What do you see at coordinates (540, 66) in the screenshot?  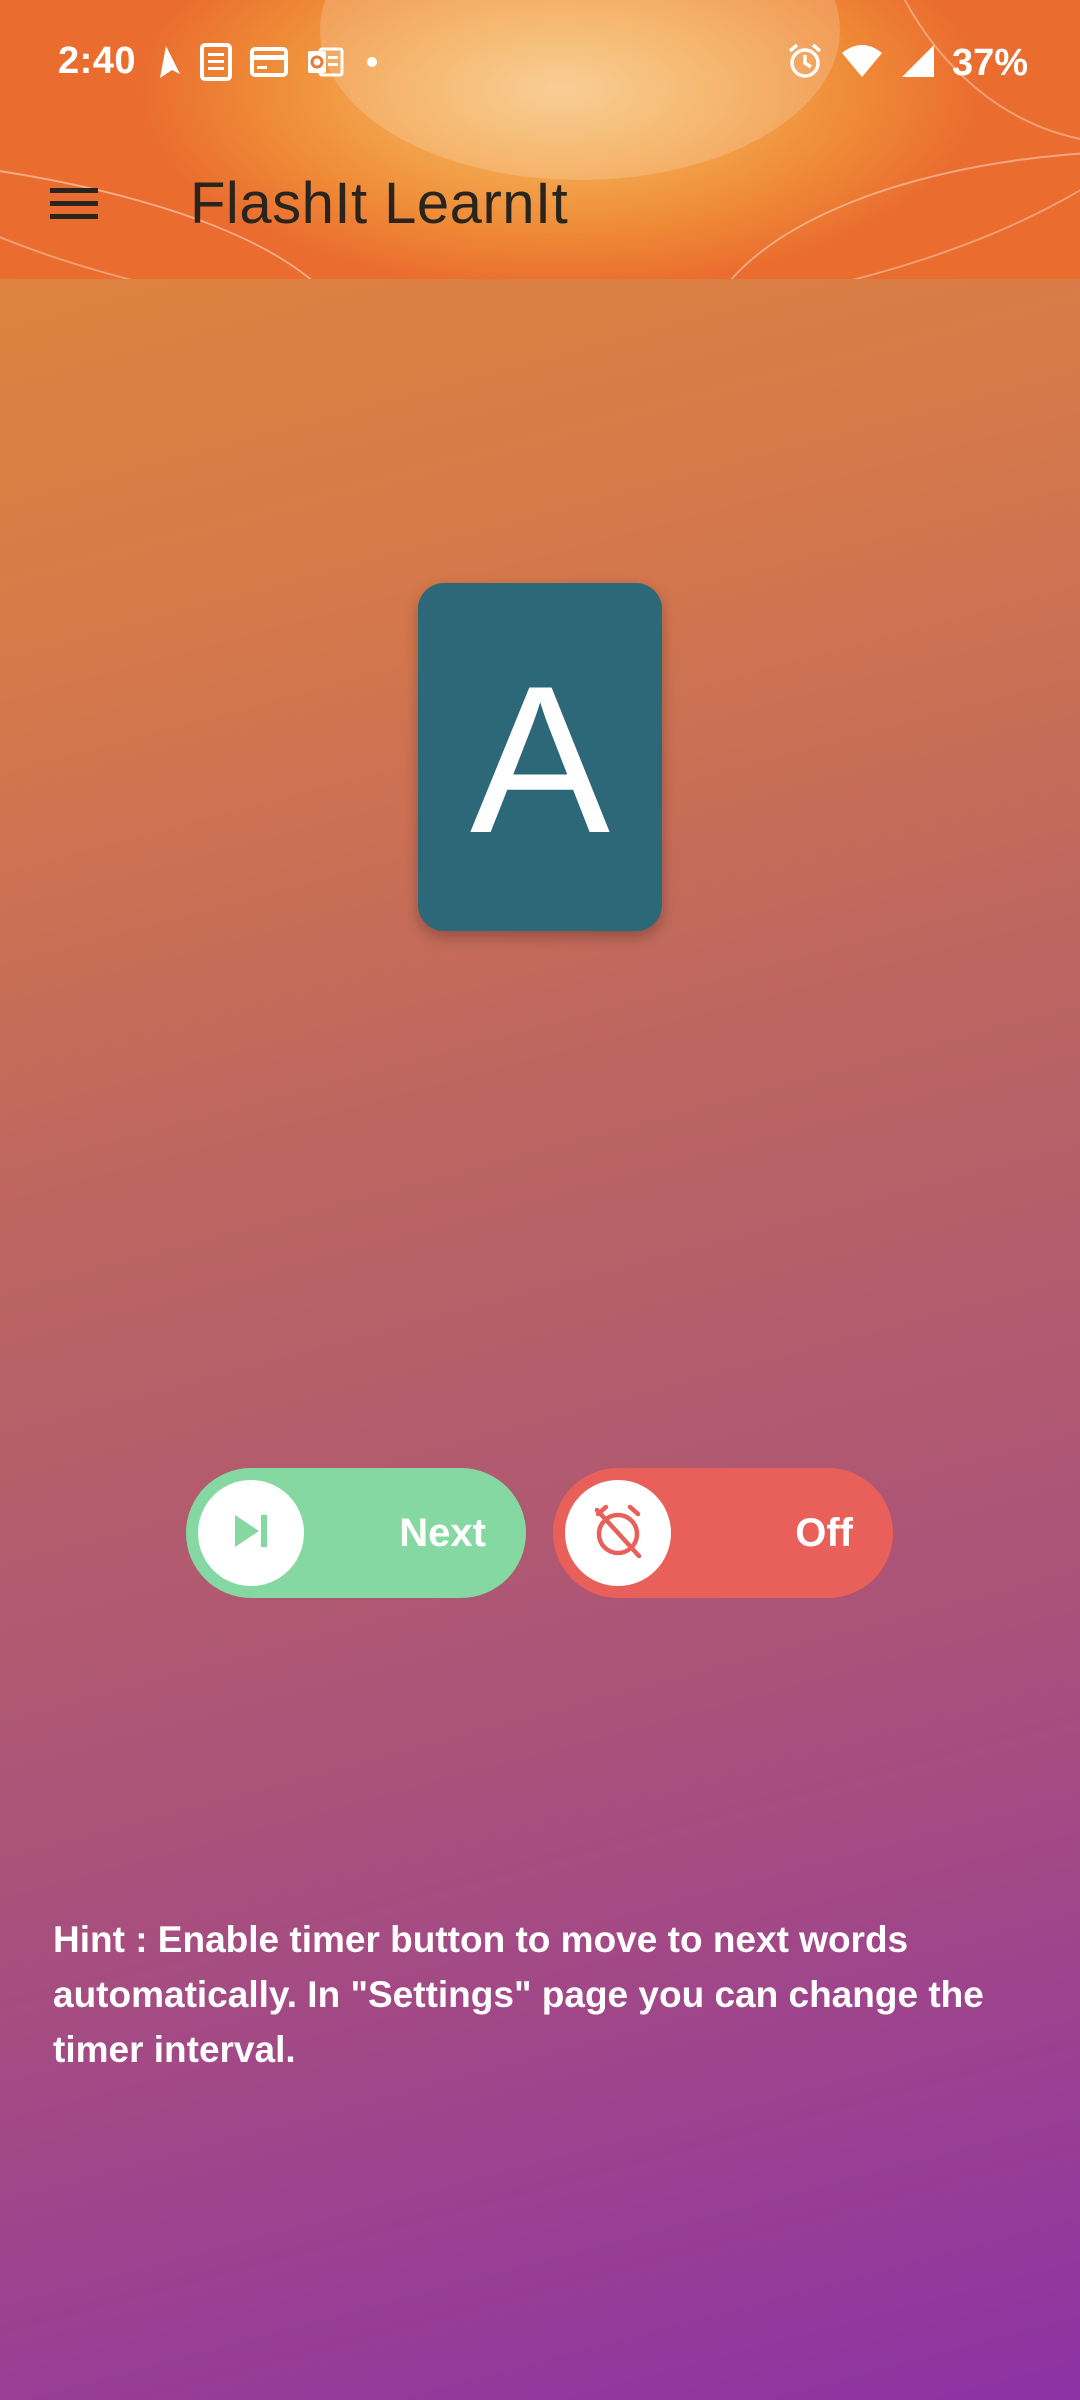 I see `status-bar: 2:40 37%` at bounding box center [540, 66].